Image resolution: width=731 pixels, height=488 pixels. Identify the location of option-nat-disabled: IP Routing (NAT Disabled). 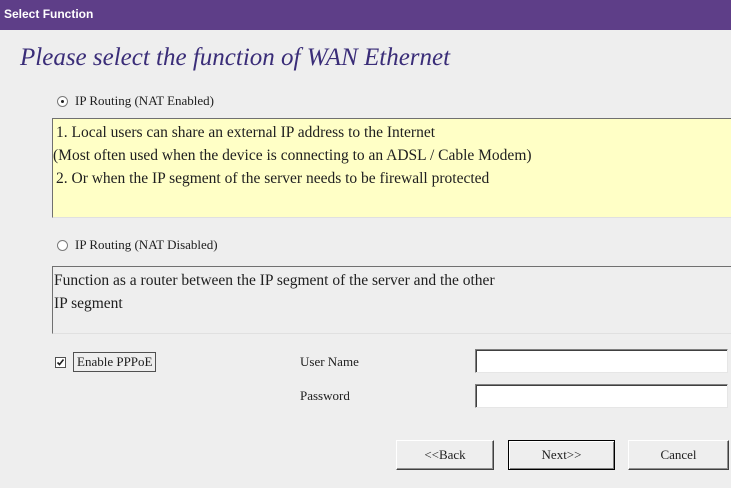
(137, 245).